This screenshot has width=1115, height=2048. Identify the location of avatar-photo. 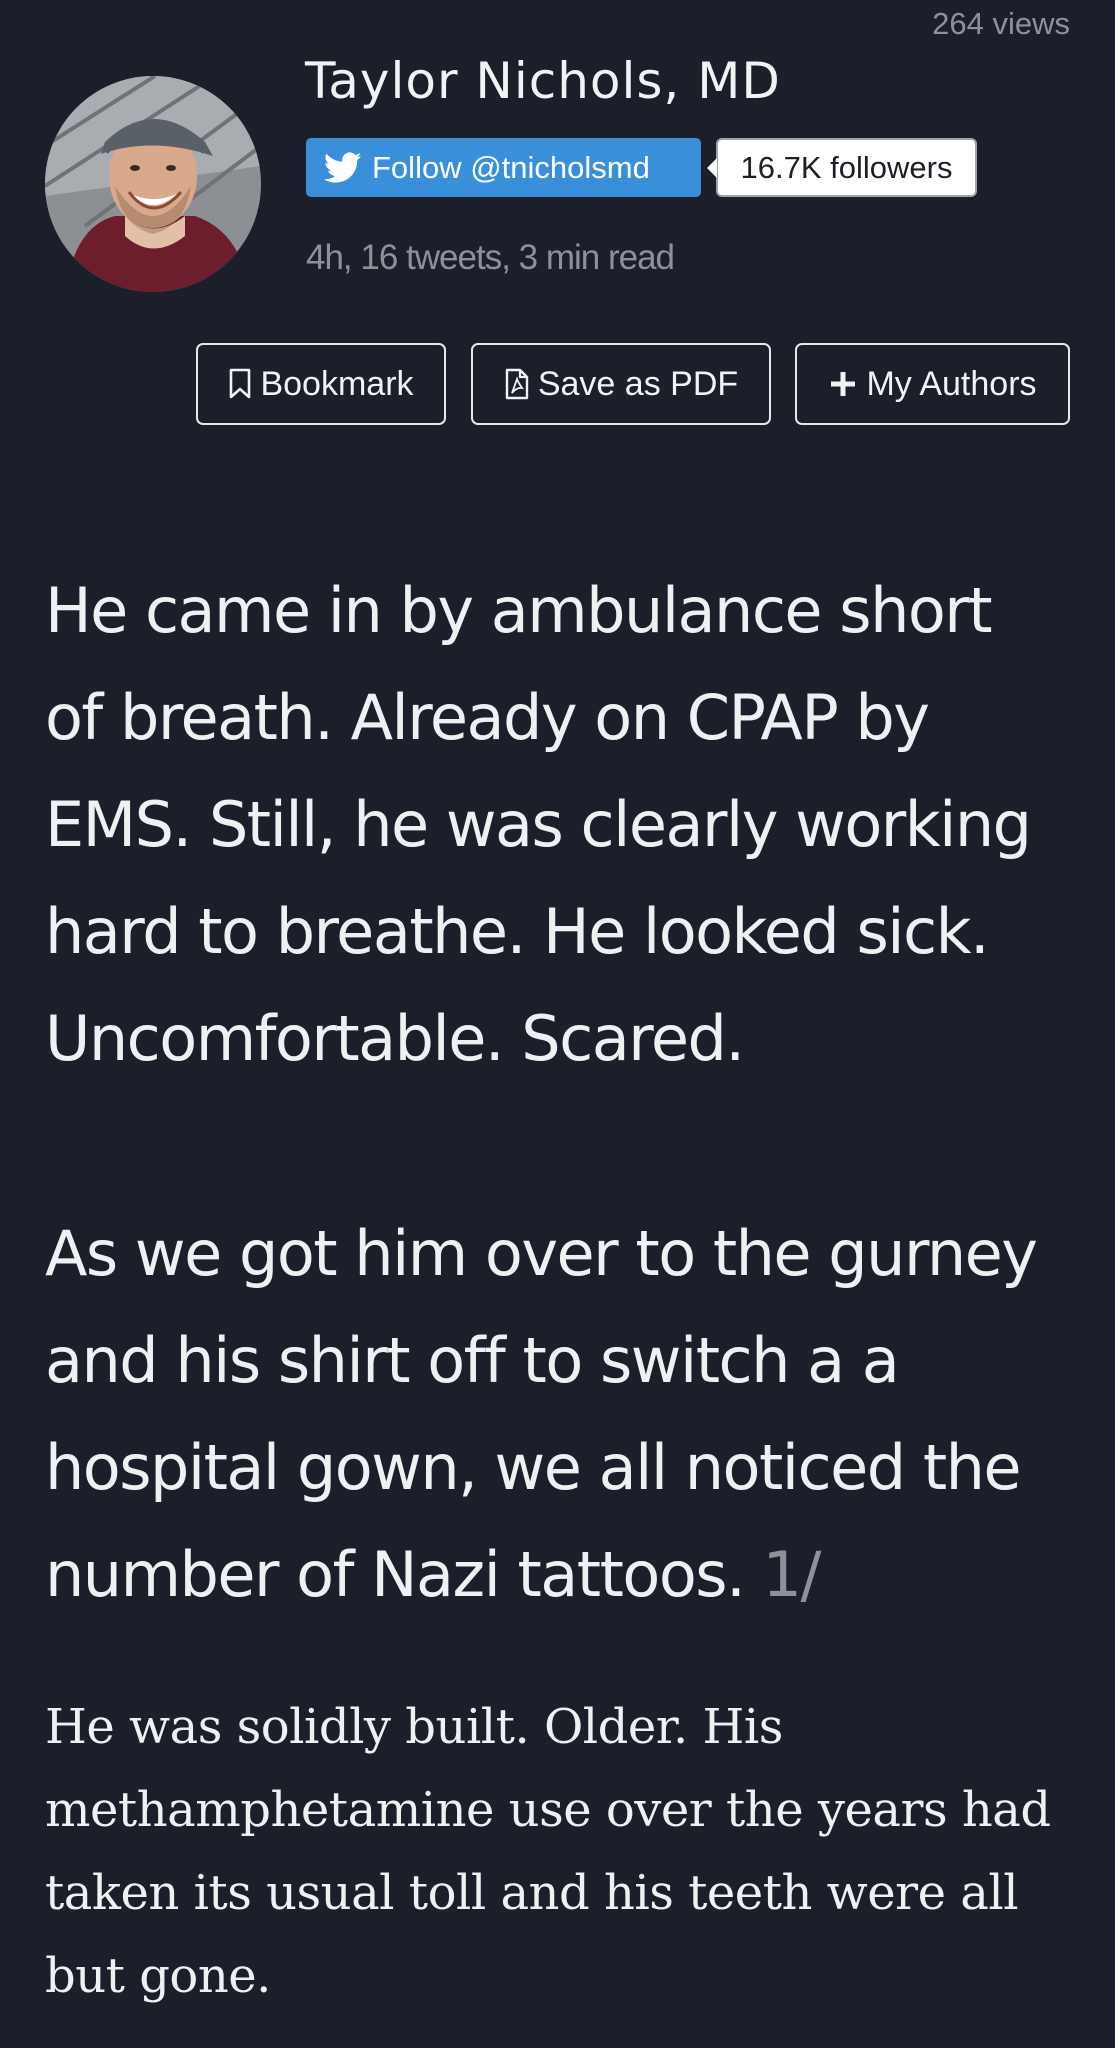
(153, 184).